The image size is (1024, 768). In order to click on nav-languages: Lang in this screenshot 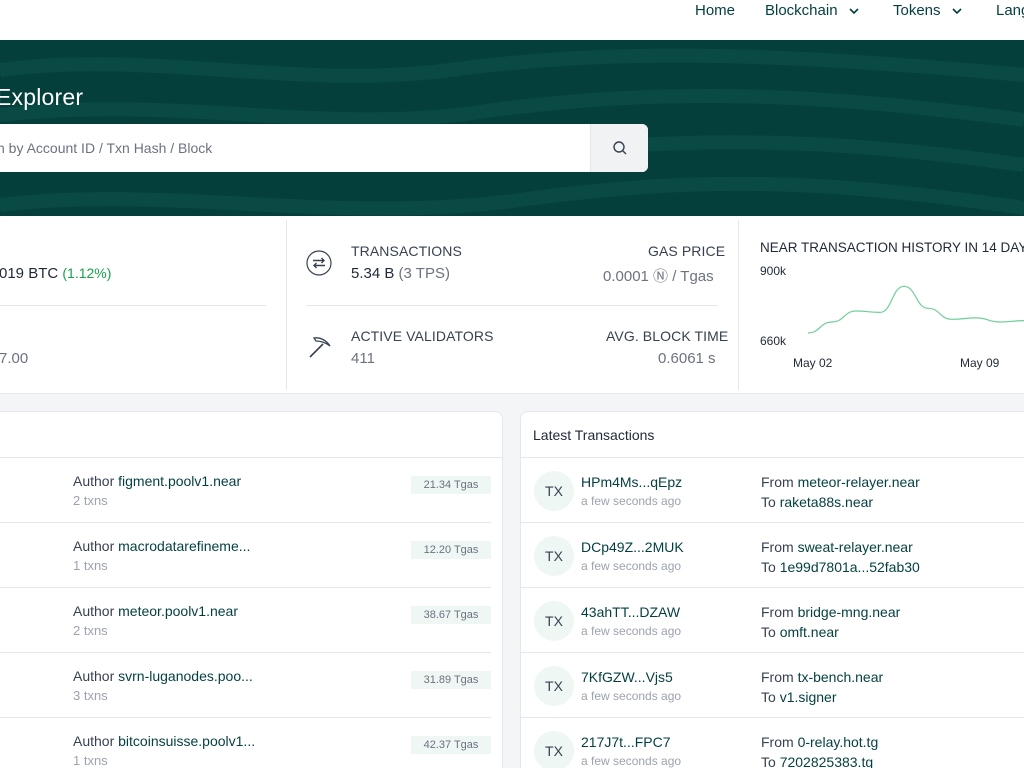, I will do `click(1010, 10)`.